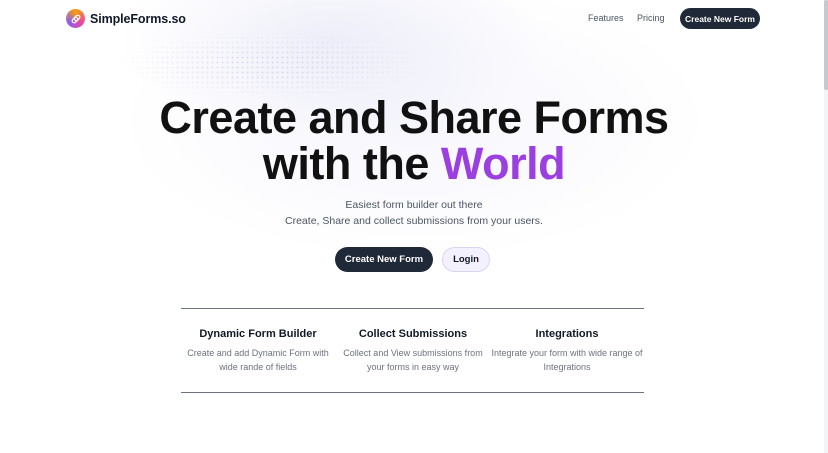  What do you see at coordinates (412, 392) in the screenshot?
I see `features-bottom-divider` at bounding box center [412, 392].